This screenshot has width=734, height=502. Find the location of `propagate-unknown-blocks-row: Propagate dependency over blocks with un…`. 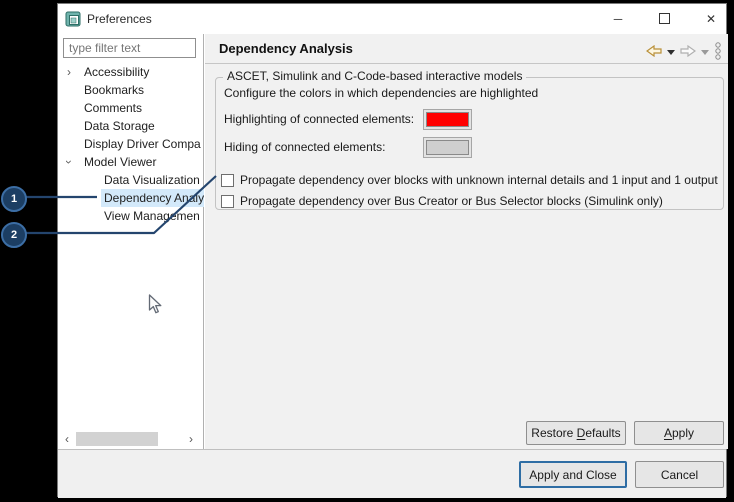

propagate-unknown-blocks-row: Propagate dependency over blocks with un… is located at coordinates (469, 180).